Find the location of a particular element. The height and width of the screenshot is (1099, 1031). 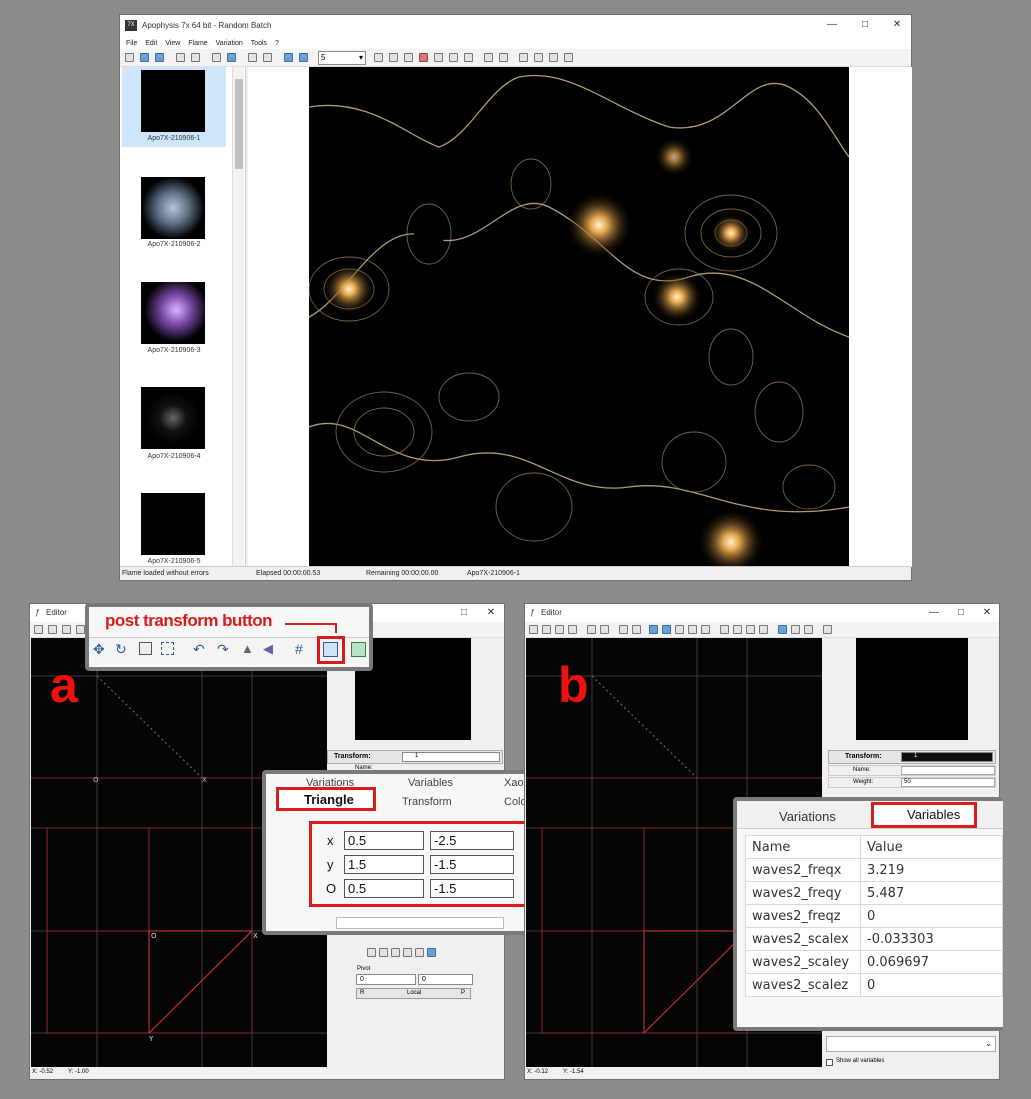

table-row: waves2_freqy 5.487 is located at coordinates (874, 893).